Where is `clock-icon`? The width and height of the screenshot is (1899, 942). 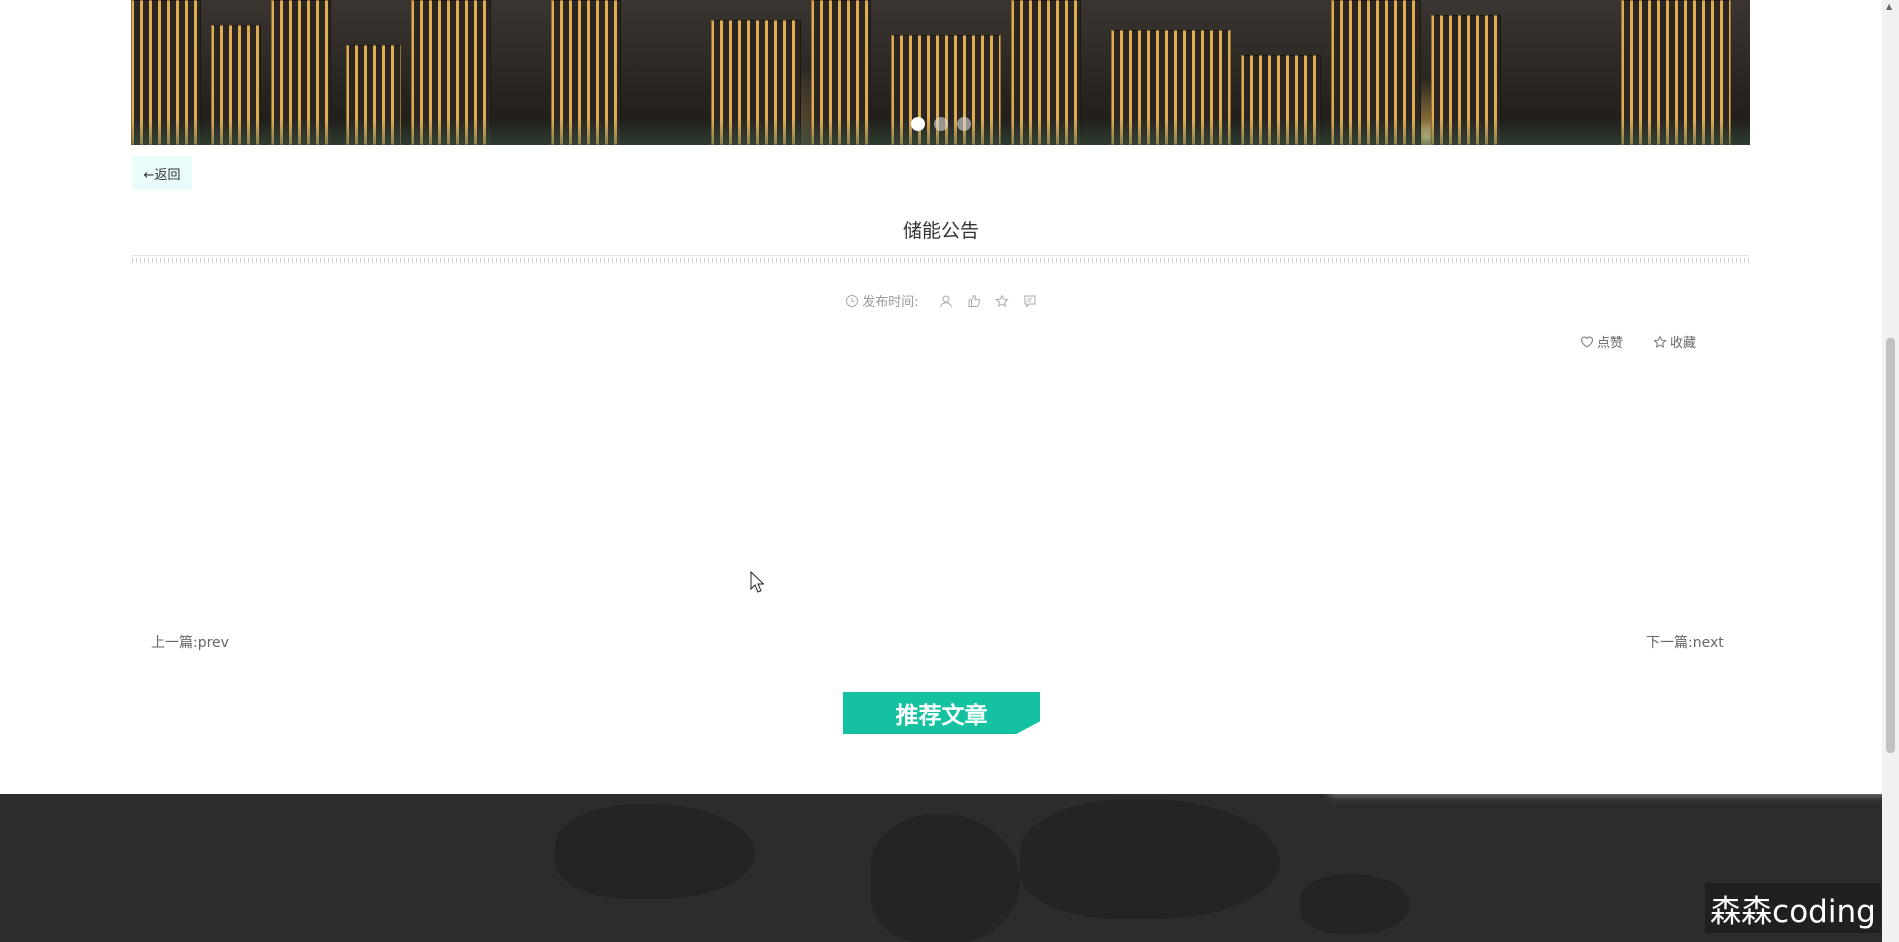 clock-icon is located at coordinates (852, 301).